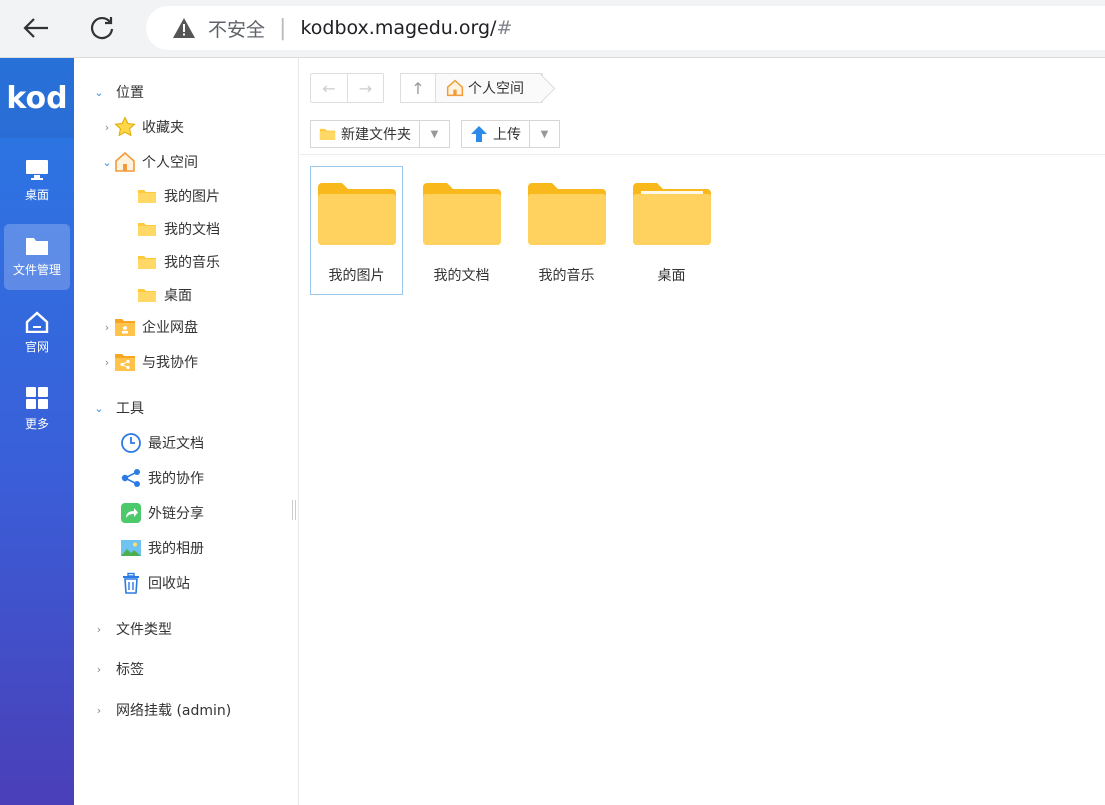  Describe the element at coordinates (495, 134) in the screenshot. I see `upload-button: 上传` at that location.